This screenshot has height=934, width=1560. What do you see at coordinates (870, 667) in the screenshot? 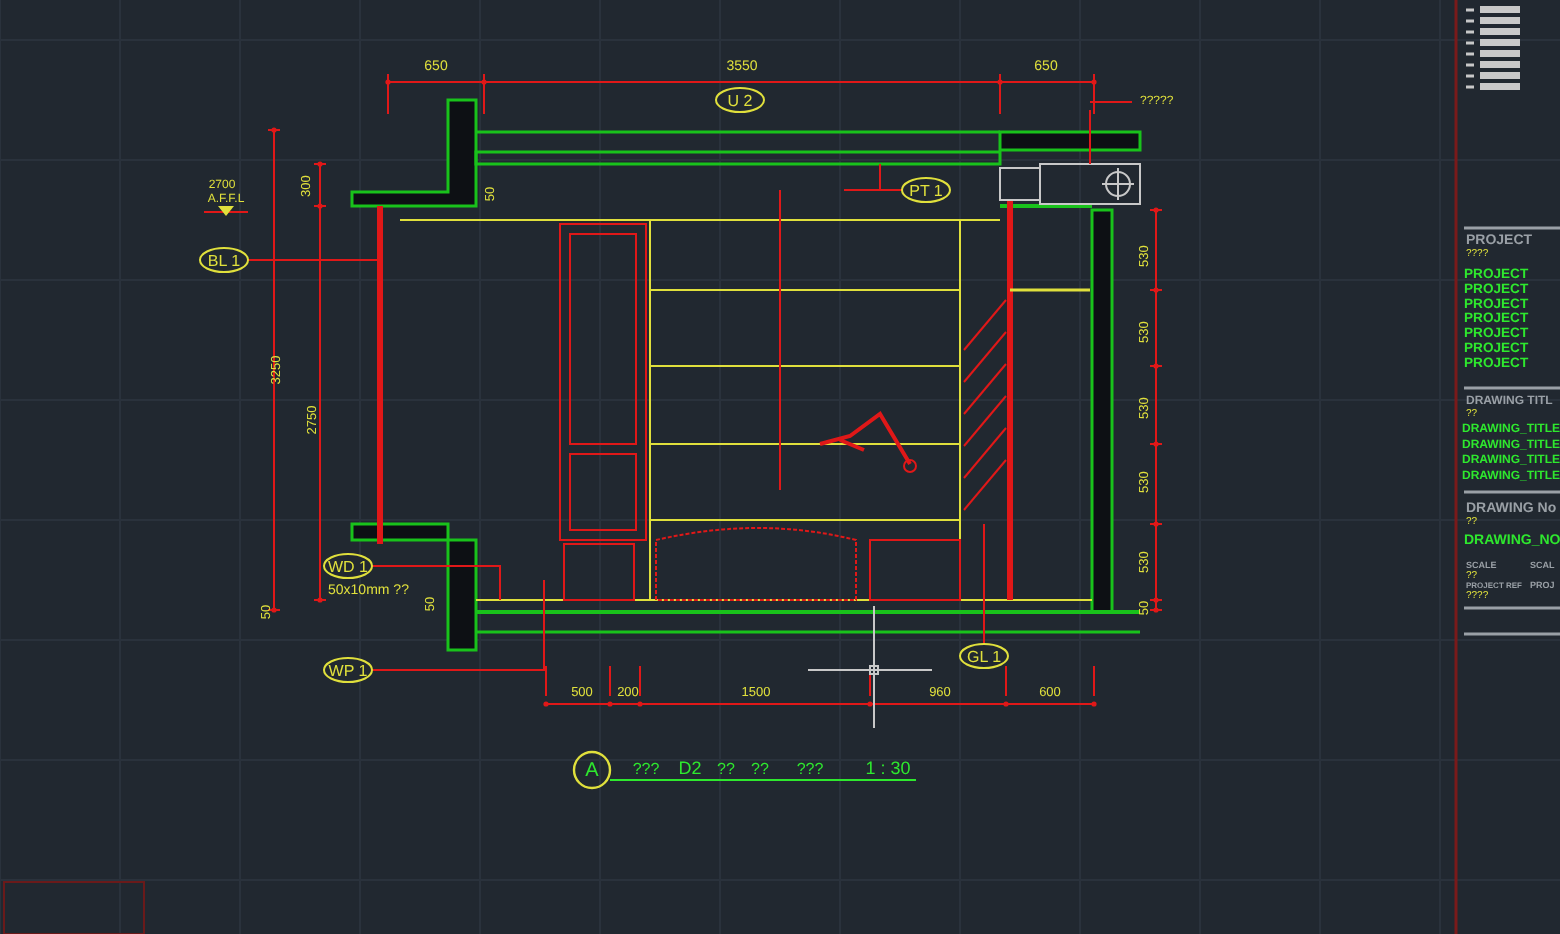
I see `crosshair-cursor-icon` at bounding box center [870, 667].